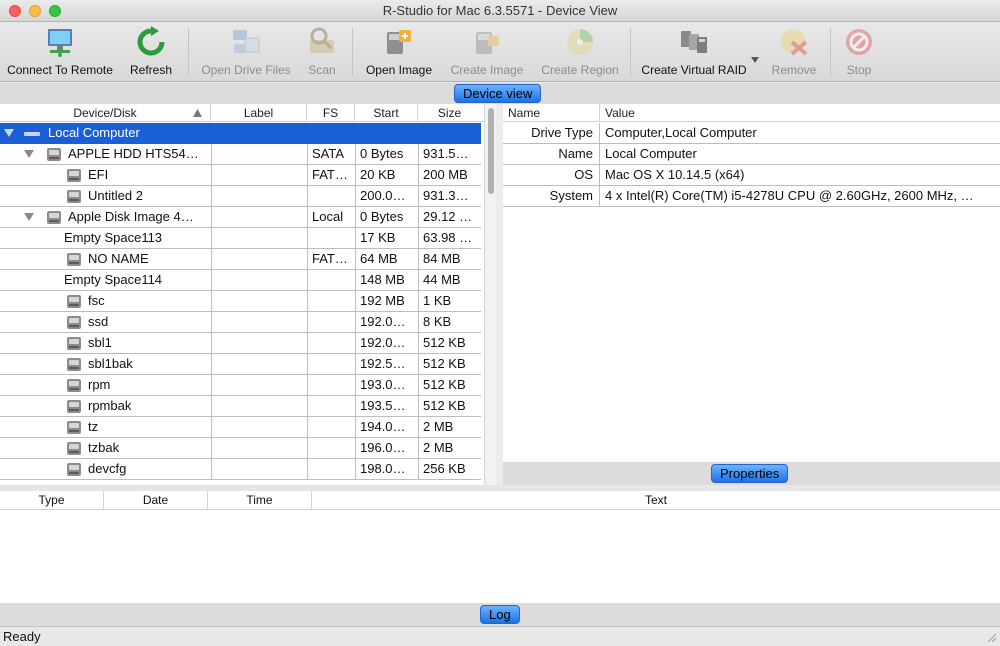  Describe the element at coordinates (22, 636) in the screenshot. I see `status-text: Ready` at that location.